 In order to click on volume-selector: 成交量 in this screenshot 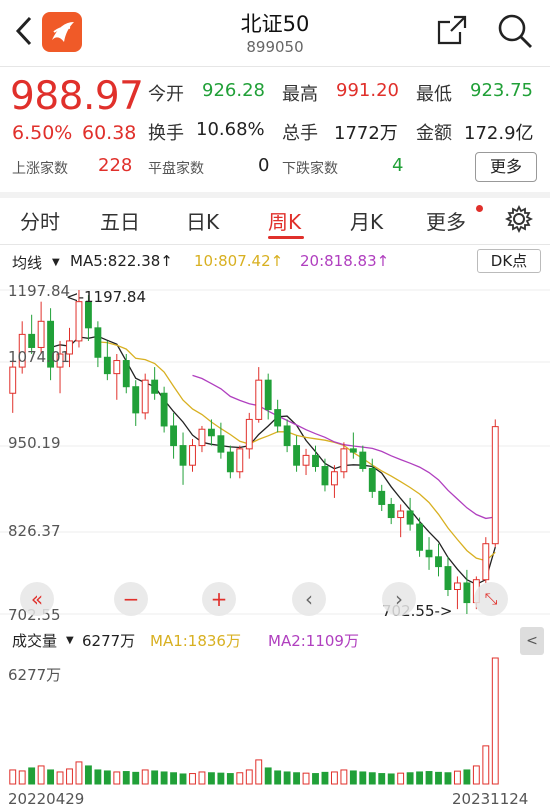, I will do `click(34, 640)`.